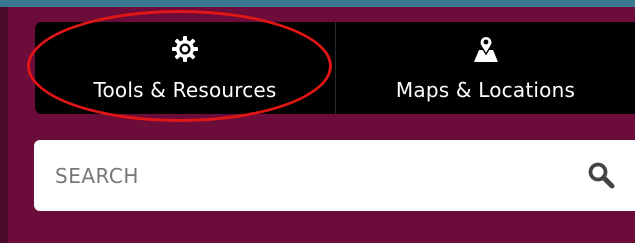 This screenshot has width=635, height=243. Describe the element at coordinates (4, 125) in the screenshot. I see `left-edge-shadow` at that location.